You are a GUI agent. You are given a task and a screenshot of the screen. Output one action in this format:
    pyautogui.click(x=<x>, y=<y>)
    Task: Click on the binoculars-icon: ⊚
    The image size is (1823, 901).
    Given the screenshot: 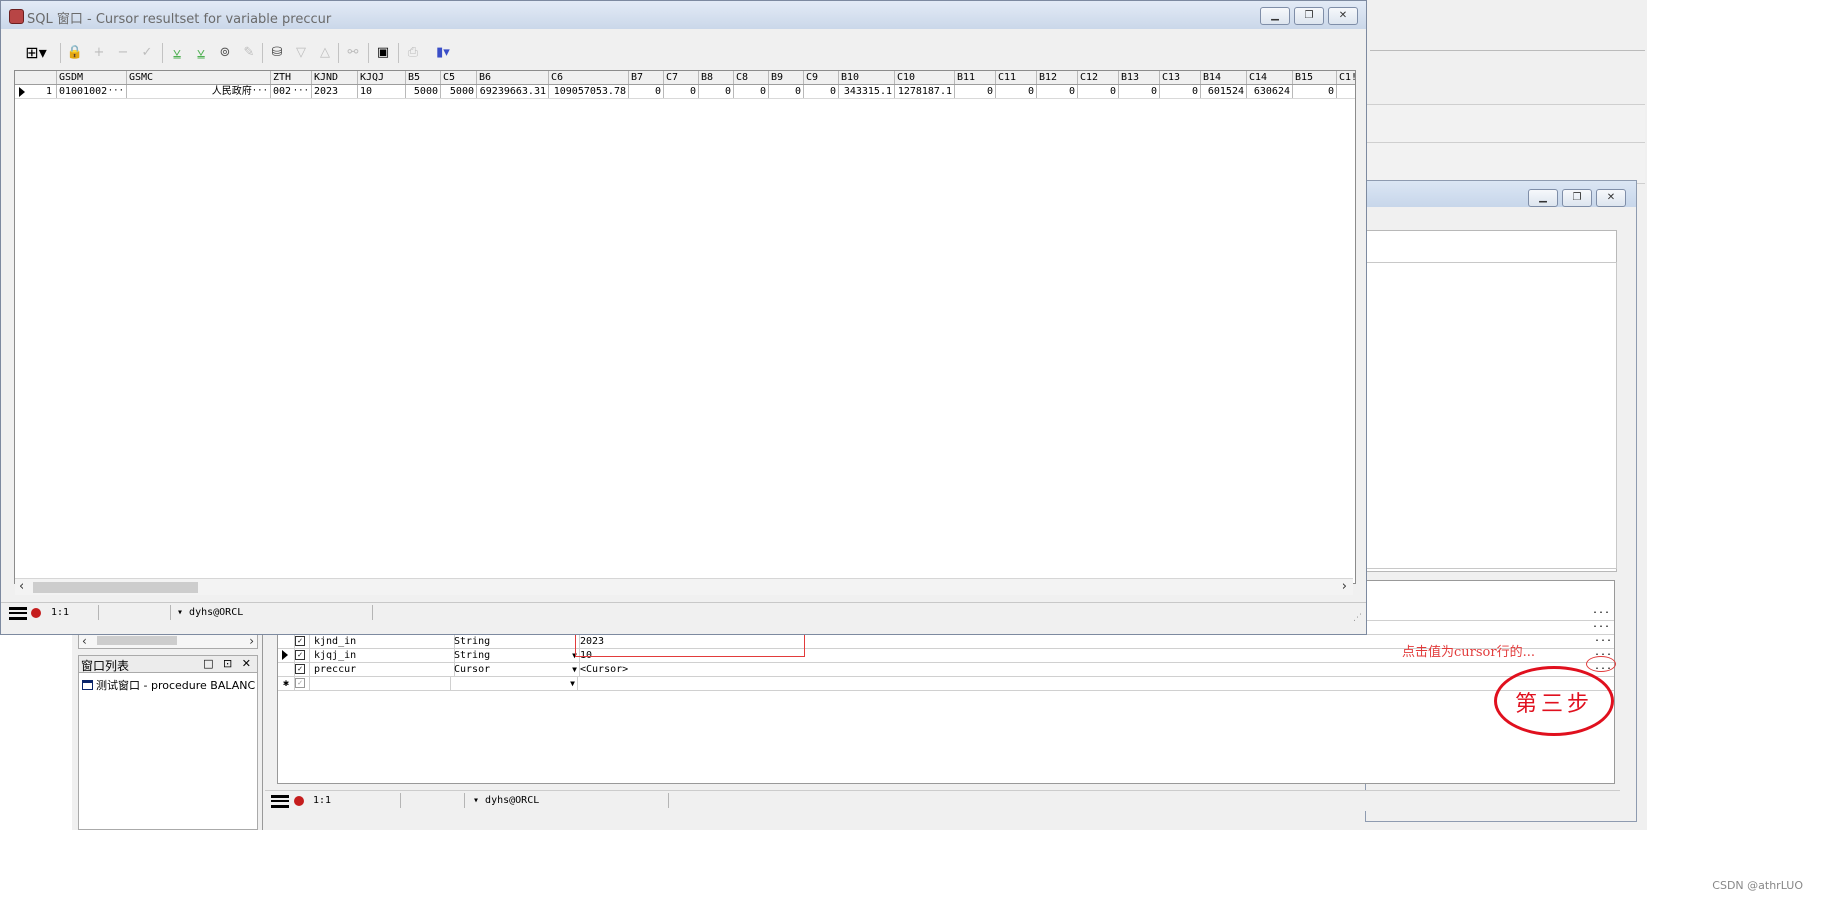 What is the action you would take?
    pyautogui.click(x=225, y=53)
    